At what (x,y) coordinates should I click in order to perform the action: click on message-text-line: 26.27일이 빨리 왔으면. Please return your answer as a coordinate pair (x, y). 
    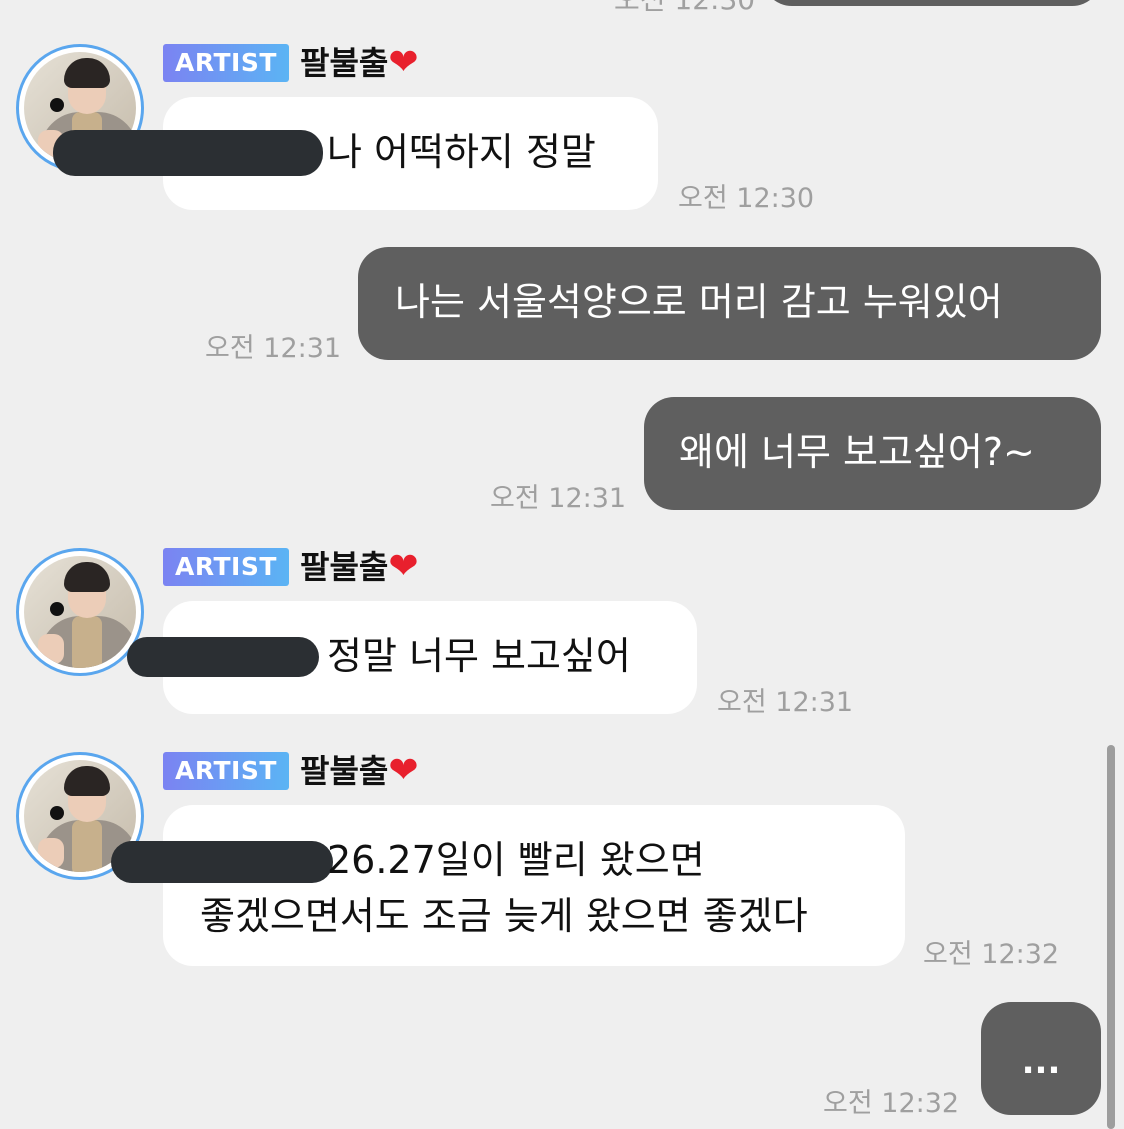
    Looking at the image, I should click on (516, 860).